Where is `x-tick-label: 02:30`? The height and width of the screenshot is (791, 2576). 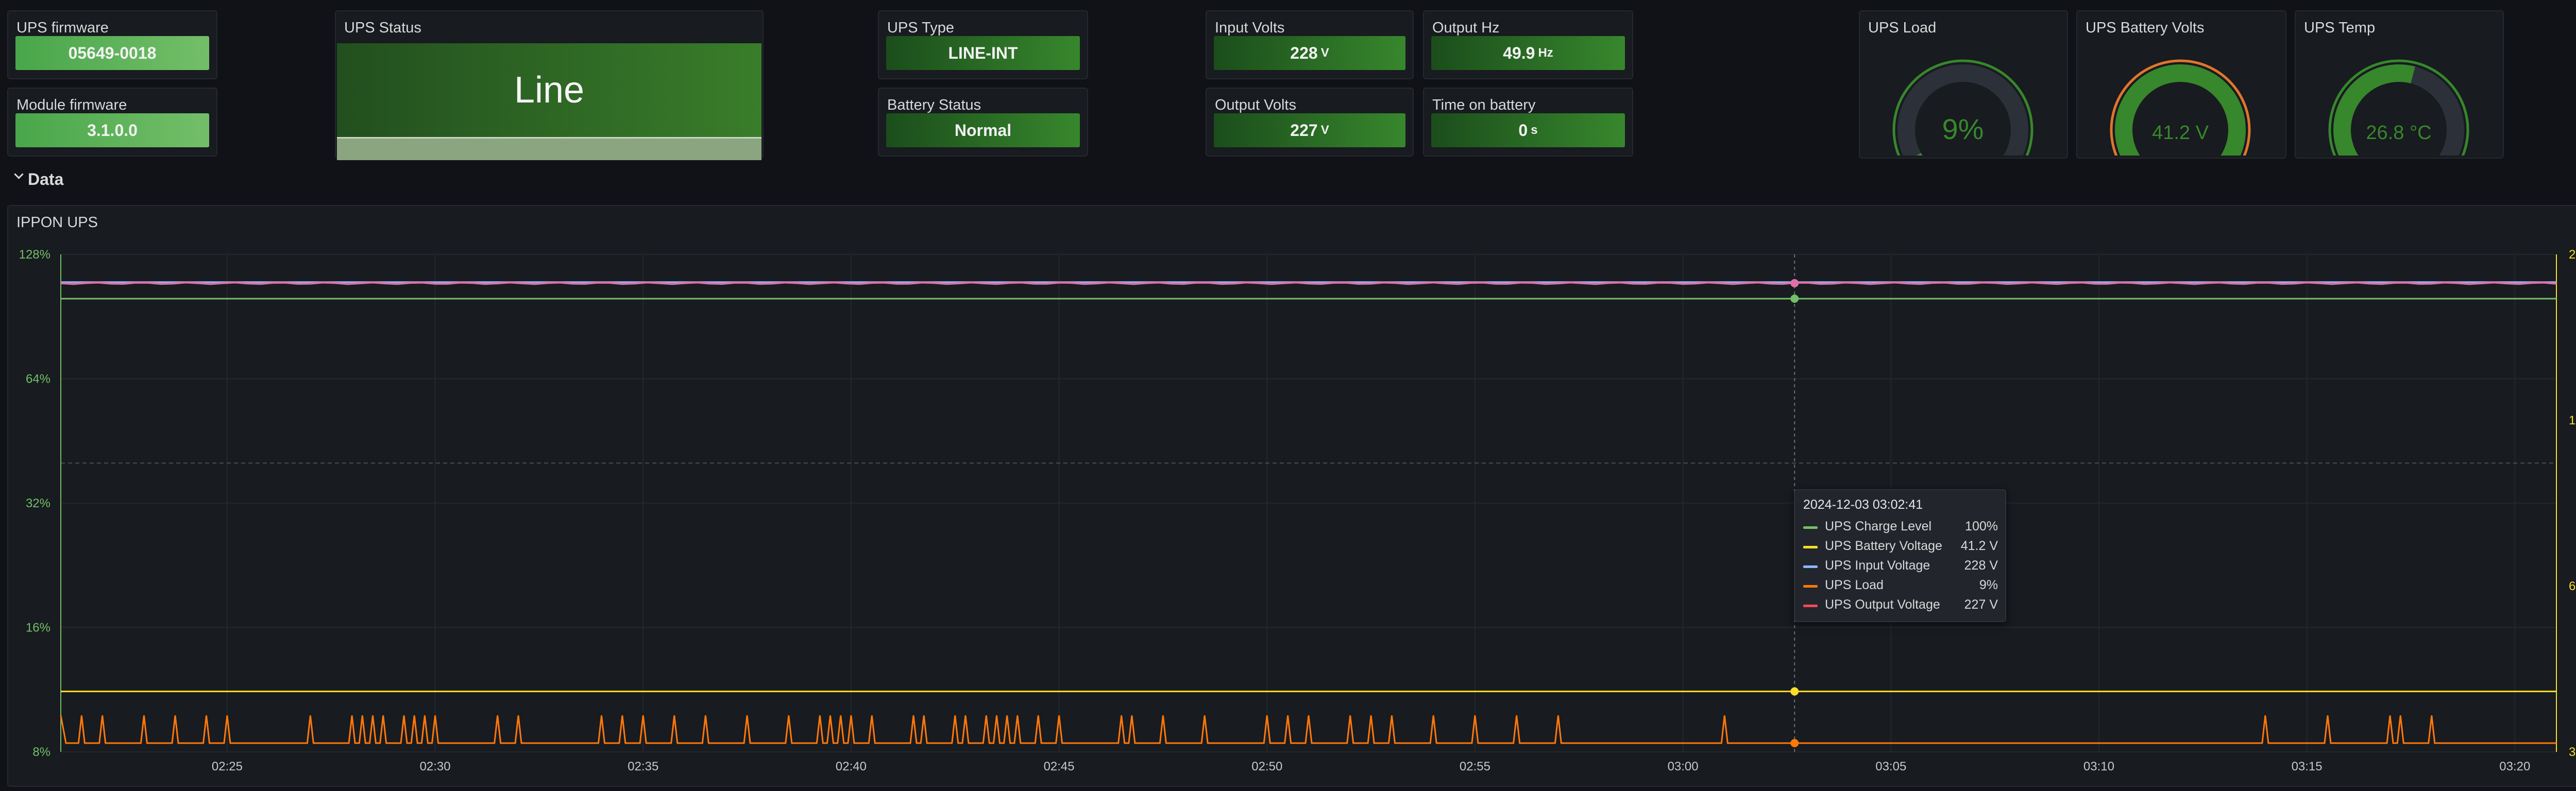 x-tick-label: 02:30 is located at coordinates (435, 766).